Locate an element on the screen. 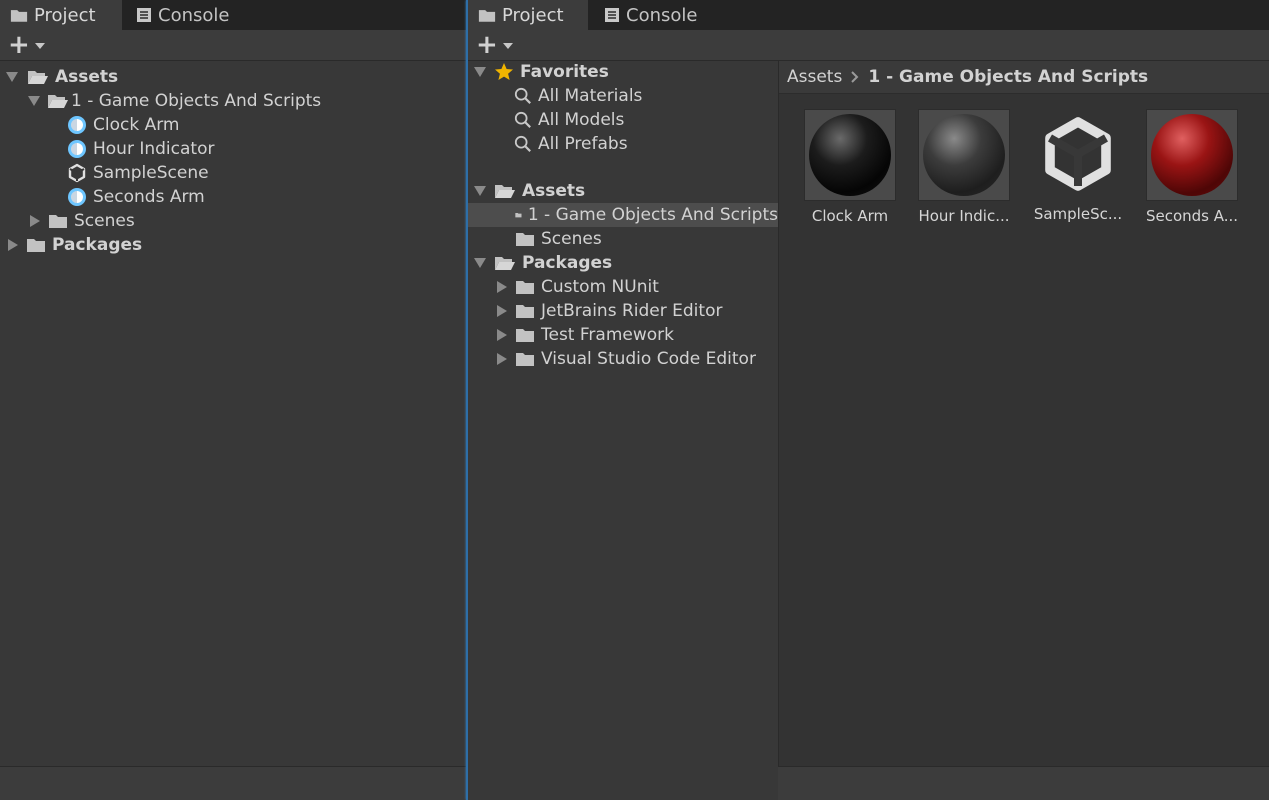 The width and height of the screenshot is (1269, 800). chevron-down-icon is located at coordinates (39, 46).